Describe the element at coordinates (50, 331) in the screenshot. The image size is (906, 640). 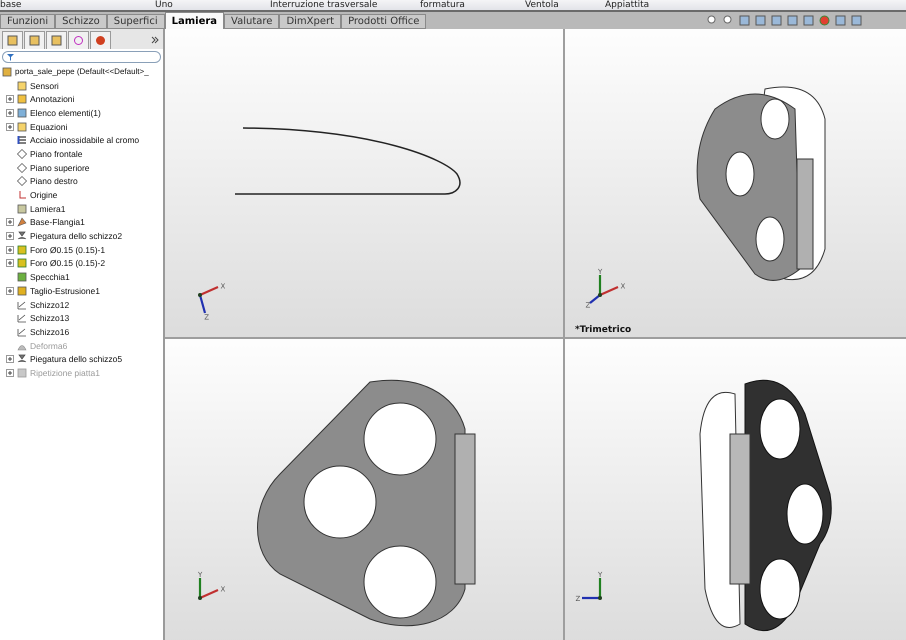
I see `tree-item: Schizzo16` at that location.